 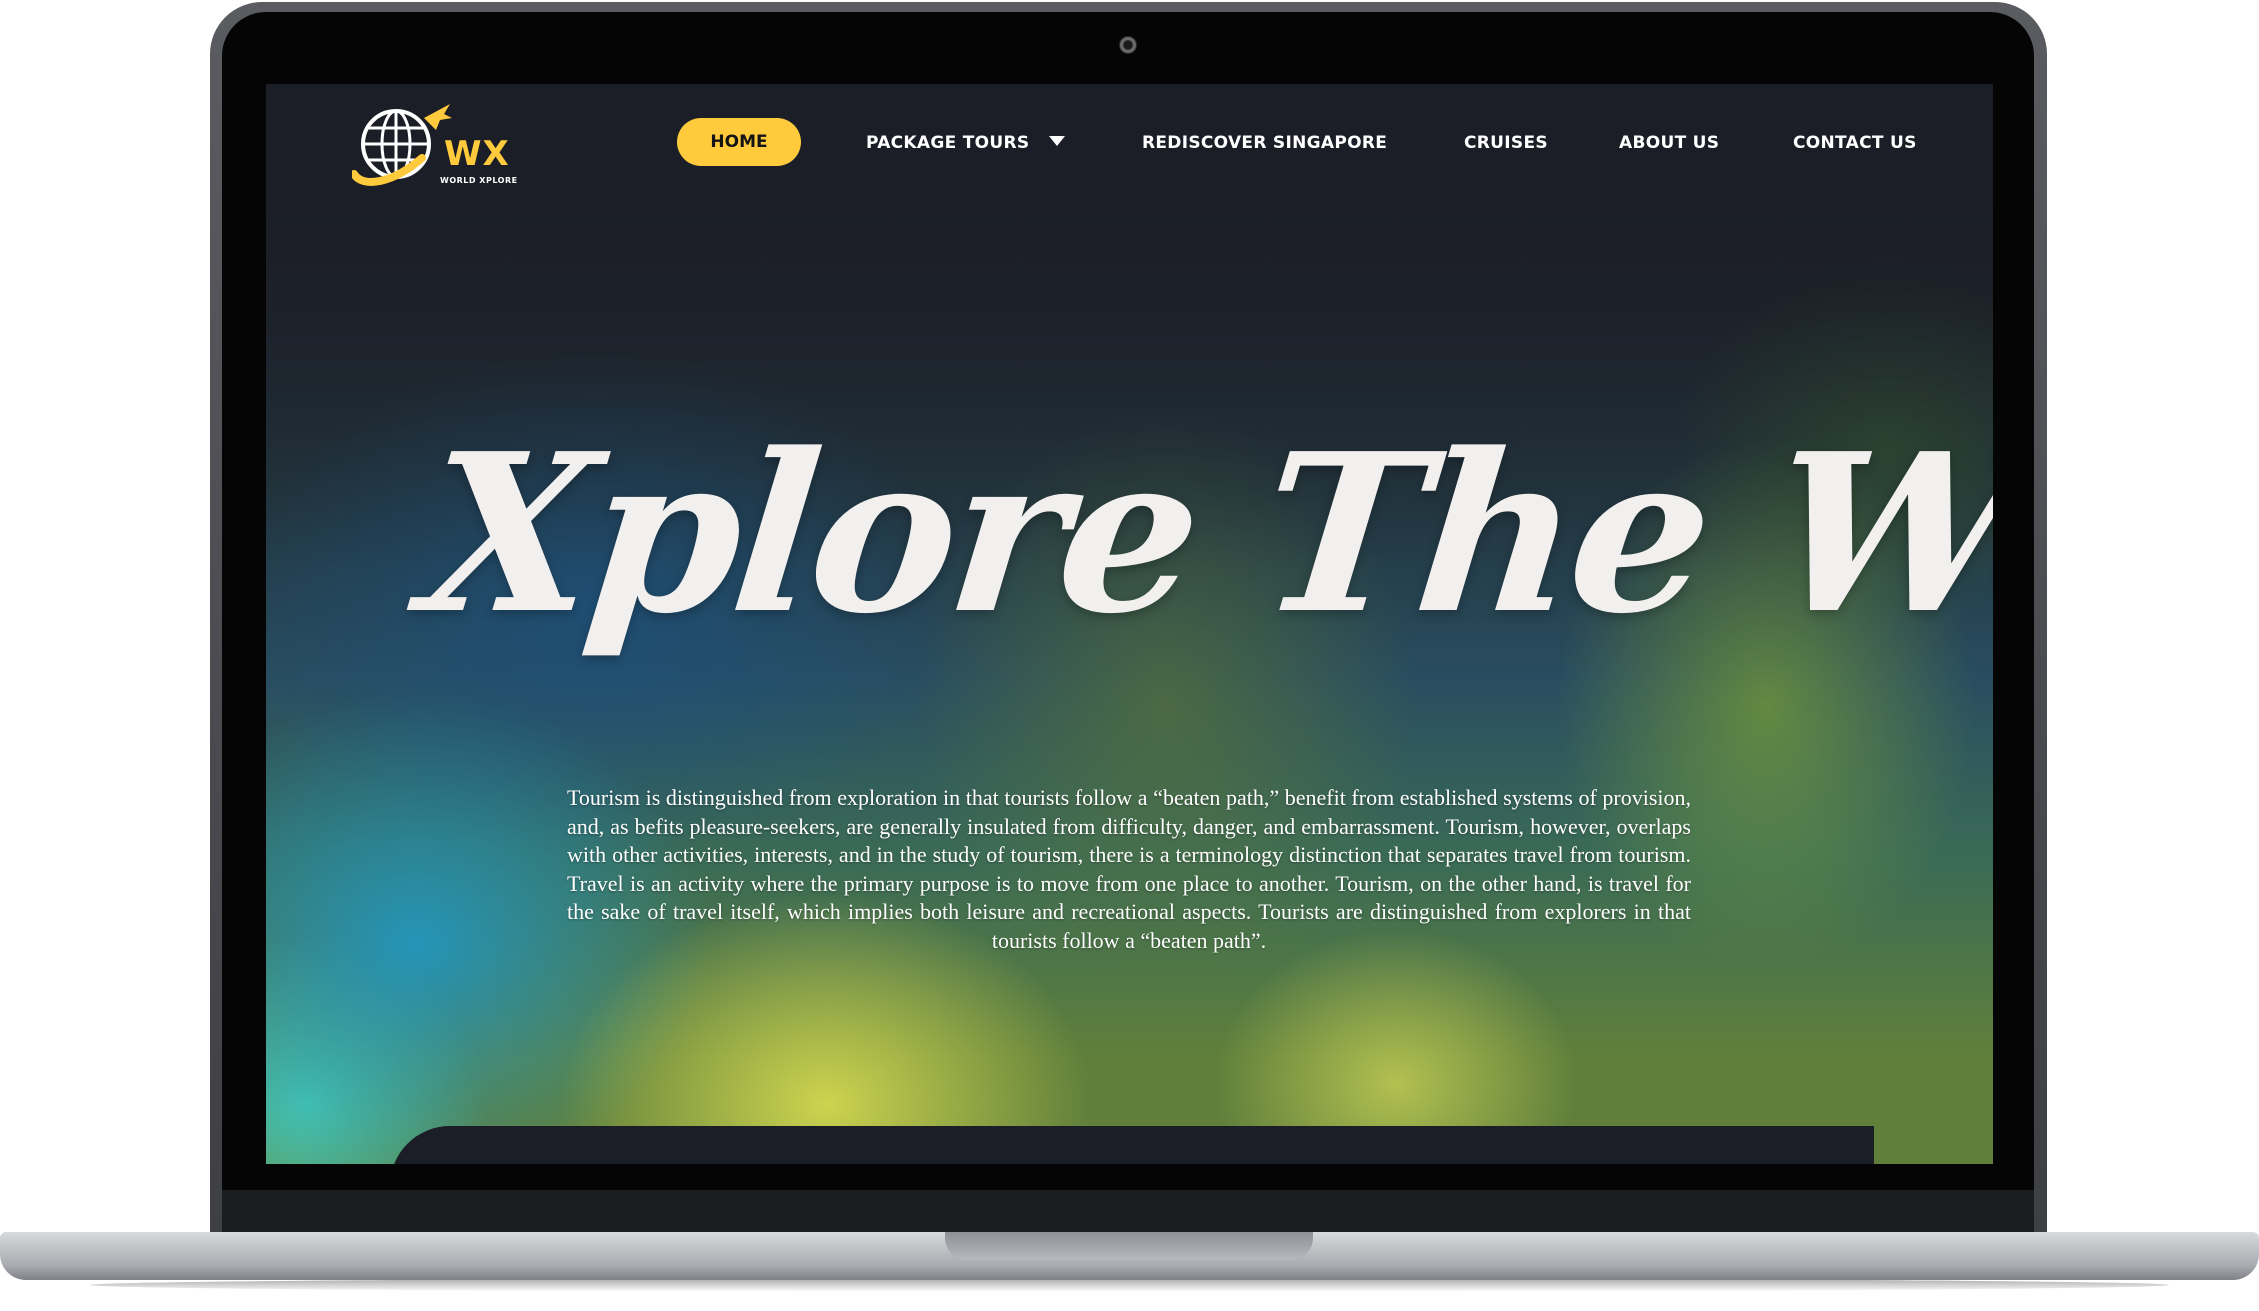 What do you see at coordinates (1506, 143) in the screenshot?
I see `nav-item-cruises: CRUISES` at bounding box center [1506, 143].